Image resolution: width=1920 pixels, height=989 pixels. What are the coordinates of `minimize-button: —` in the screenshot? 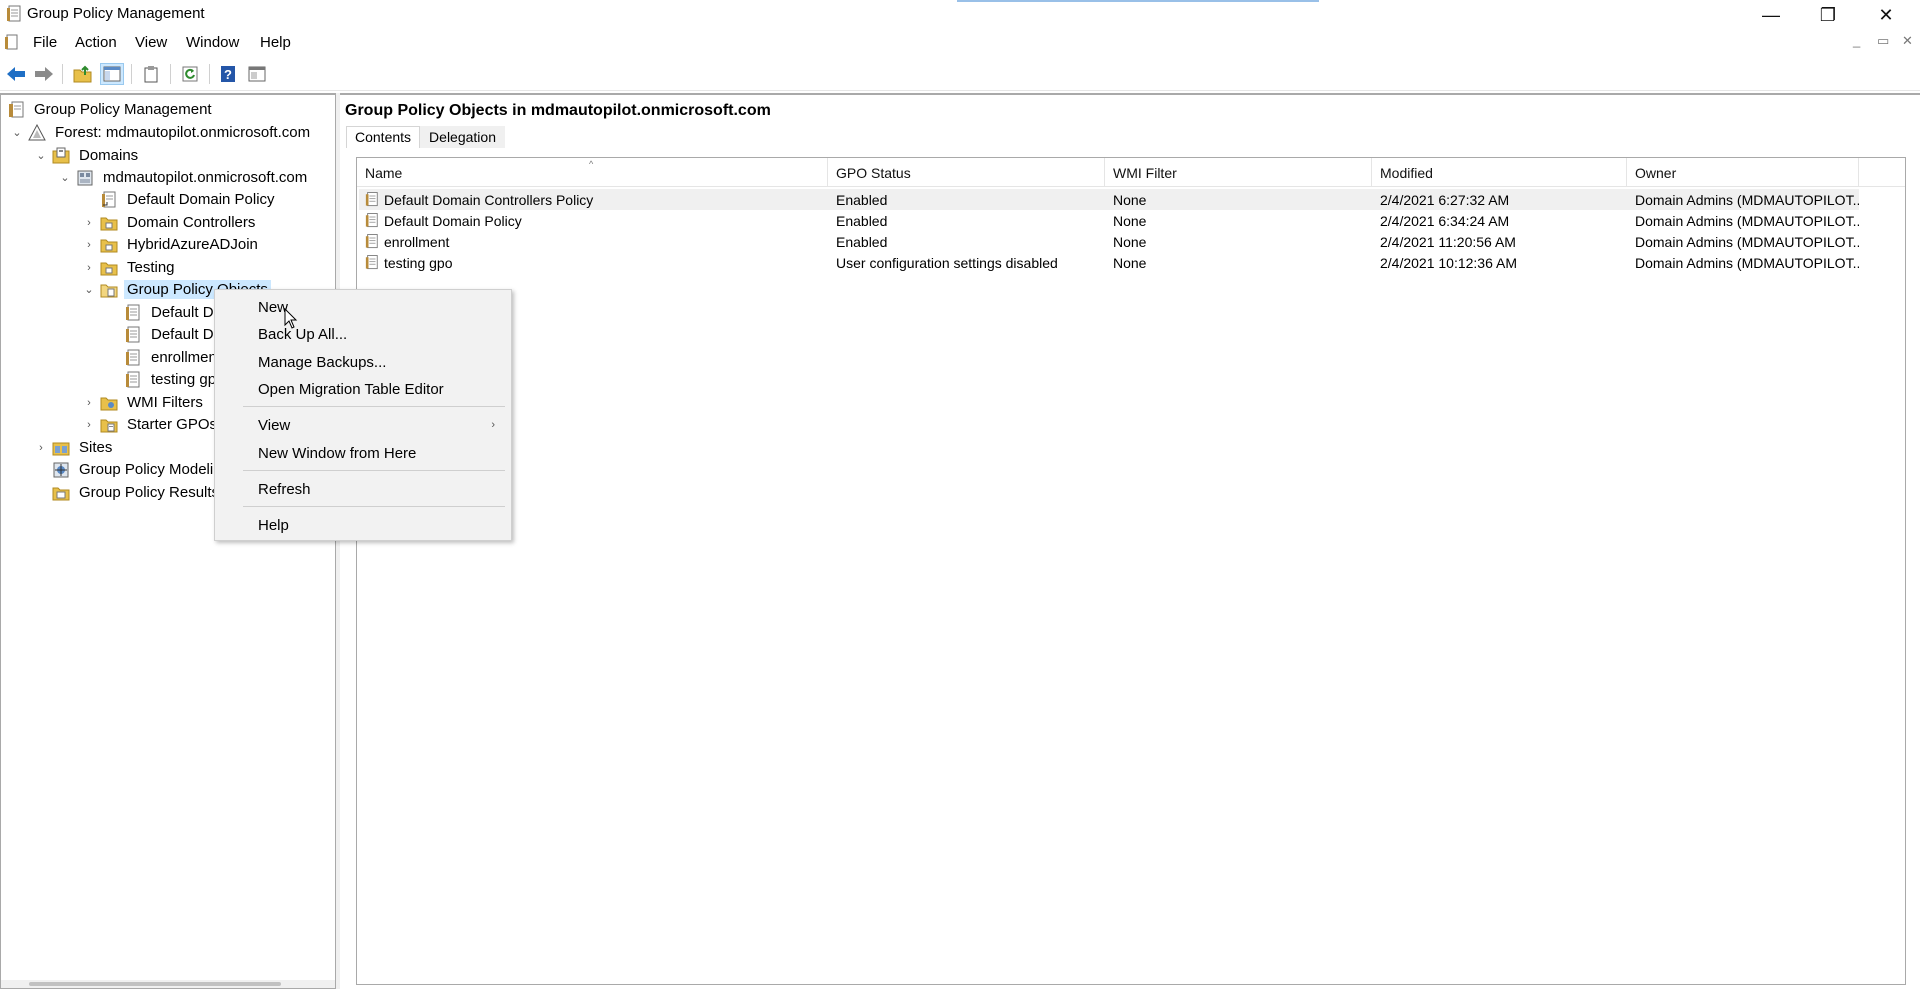 It's located at (1771, 15).